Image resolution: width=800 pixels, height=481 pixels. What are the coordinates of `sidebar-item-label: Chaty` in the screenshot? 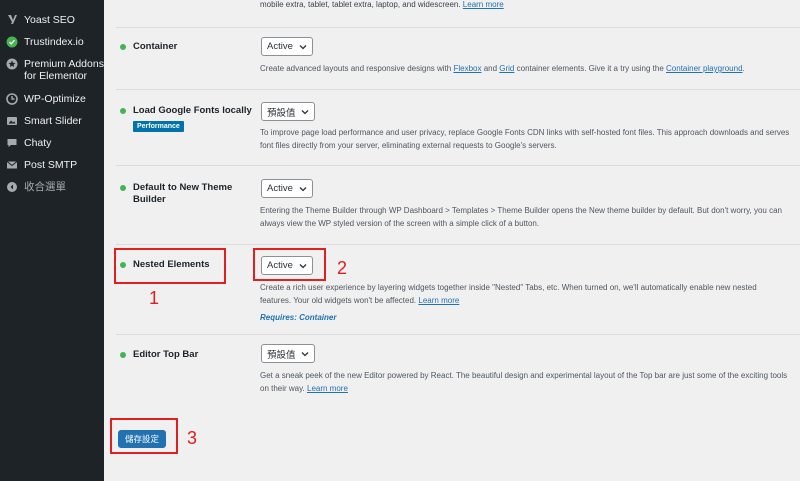 It's located at (38, 143).